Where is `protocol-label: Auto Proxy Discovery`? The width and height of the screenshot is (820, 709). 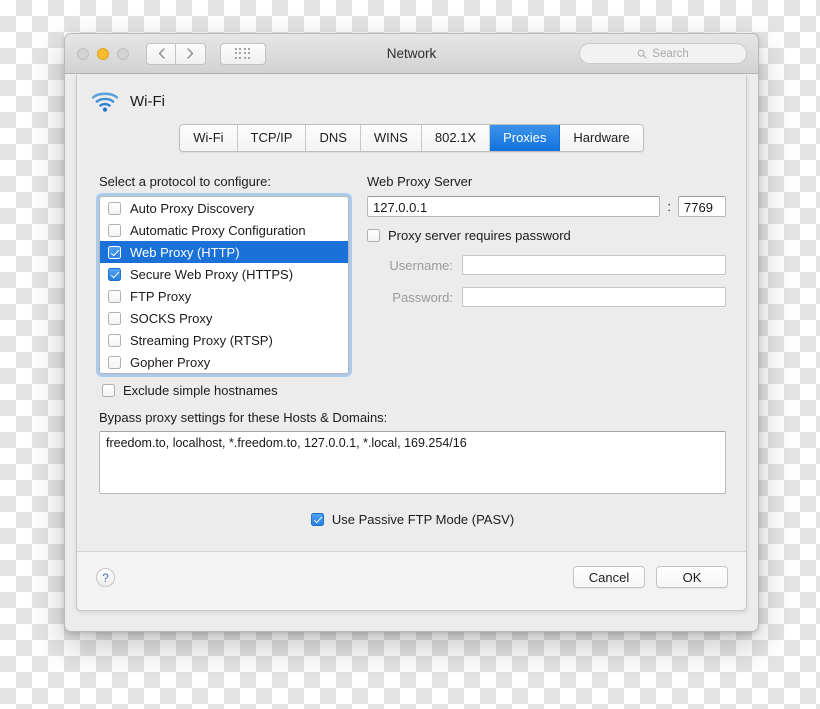 protocol-label: Auto Proxy Discovery is located at coordinates (192, 208).